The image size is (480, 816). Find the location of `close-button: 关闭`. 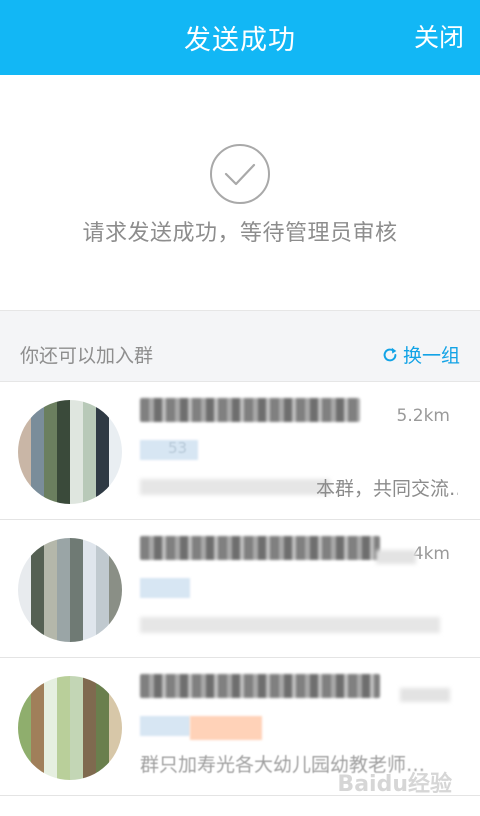

close-button: 关闭 is located at coordinates (439, 36).